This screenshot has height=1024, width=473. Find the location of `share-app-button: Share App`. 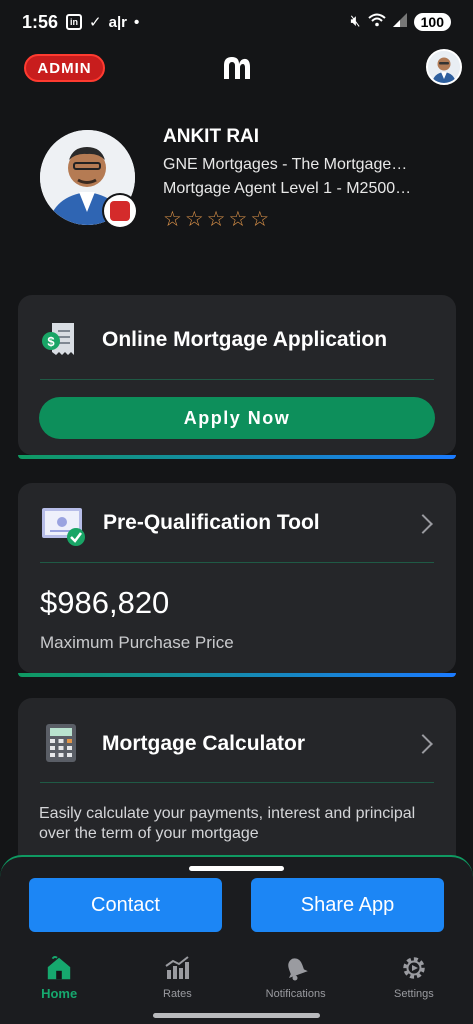

share-app-button: Share App is located at coordinates (347, 905).